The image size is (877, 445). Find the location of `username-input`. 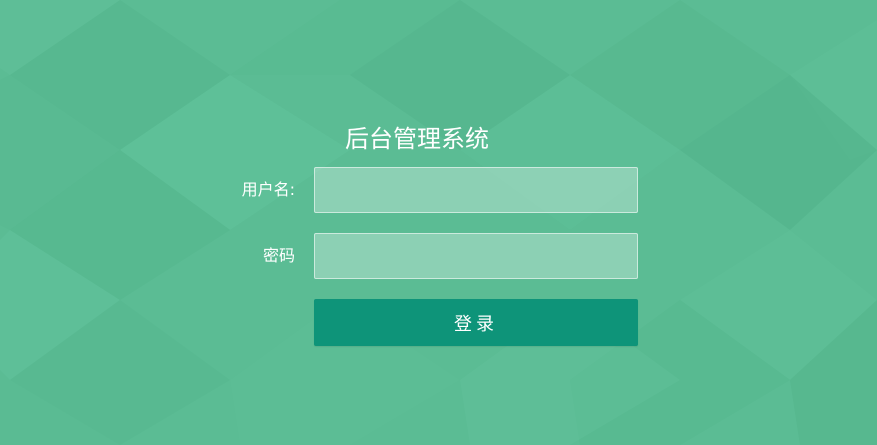

username-input is located at coordinates (476, 190).